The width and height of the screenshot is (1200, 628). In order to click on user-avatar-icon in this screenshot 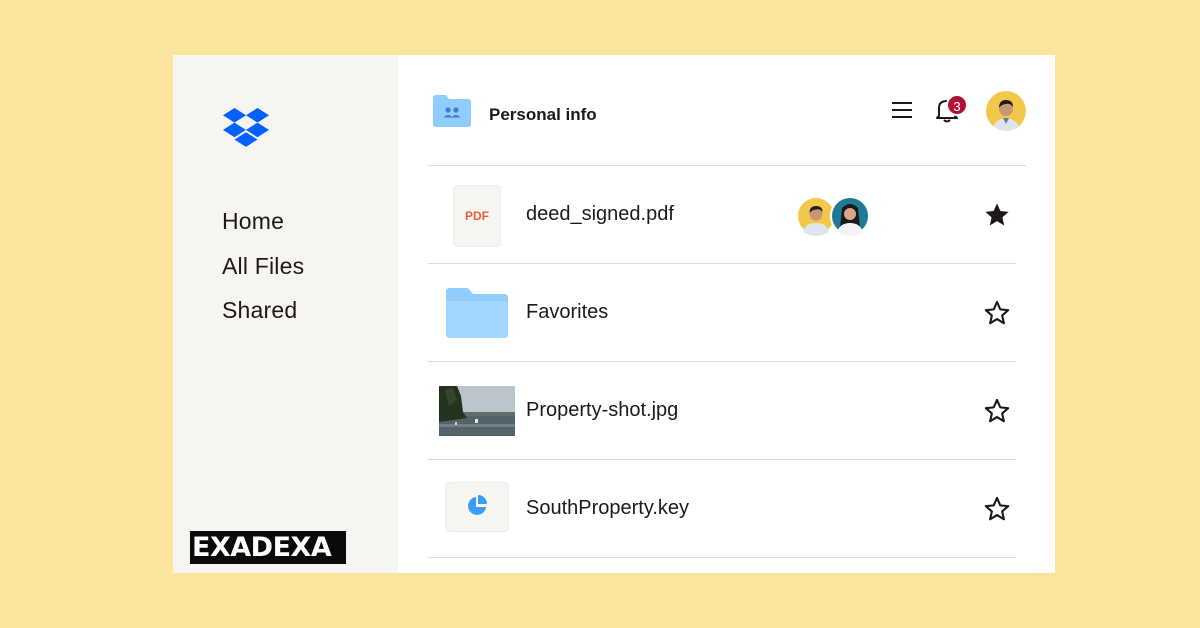, I will do `click(1006, 111)`.